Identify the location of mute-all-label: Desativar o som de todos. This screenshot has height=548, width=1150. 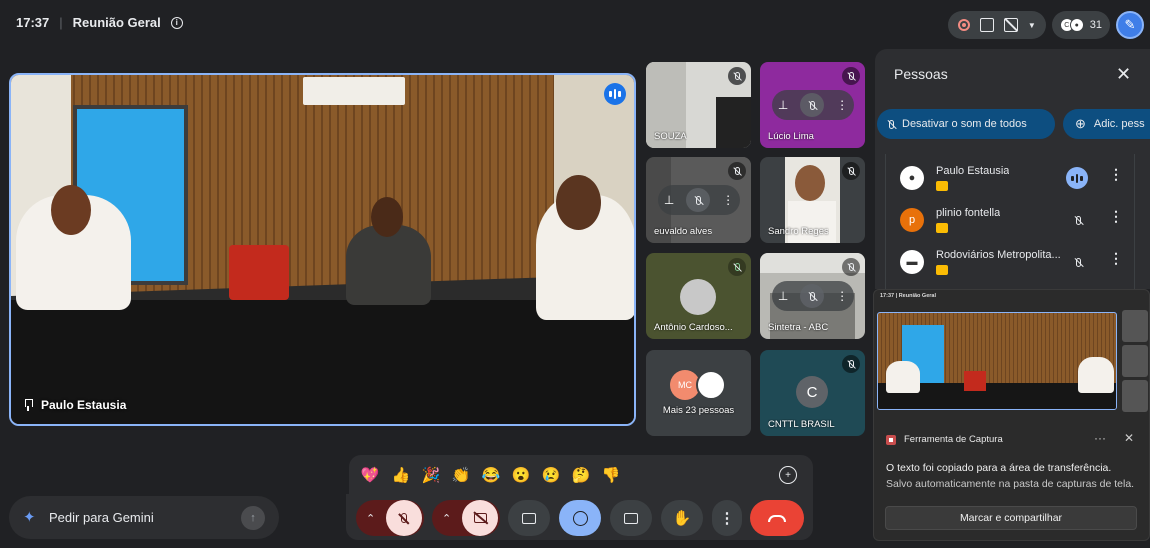
(964, 124).